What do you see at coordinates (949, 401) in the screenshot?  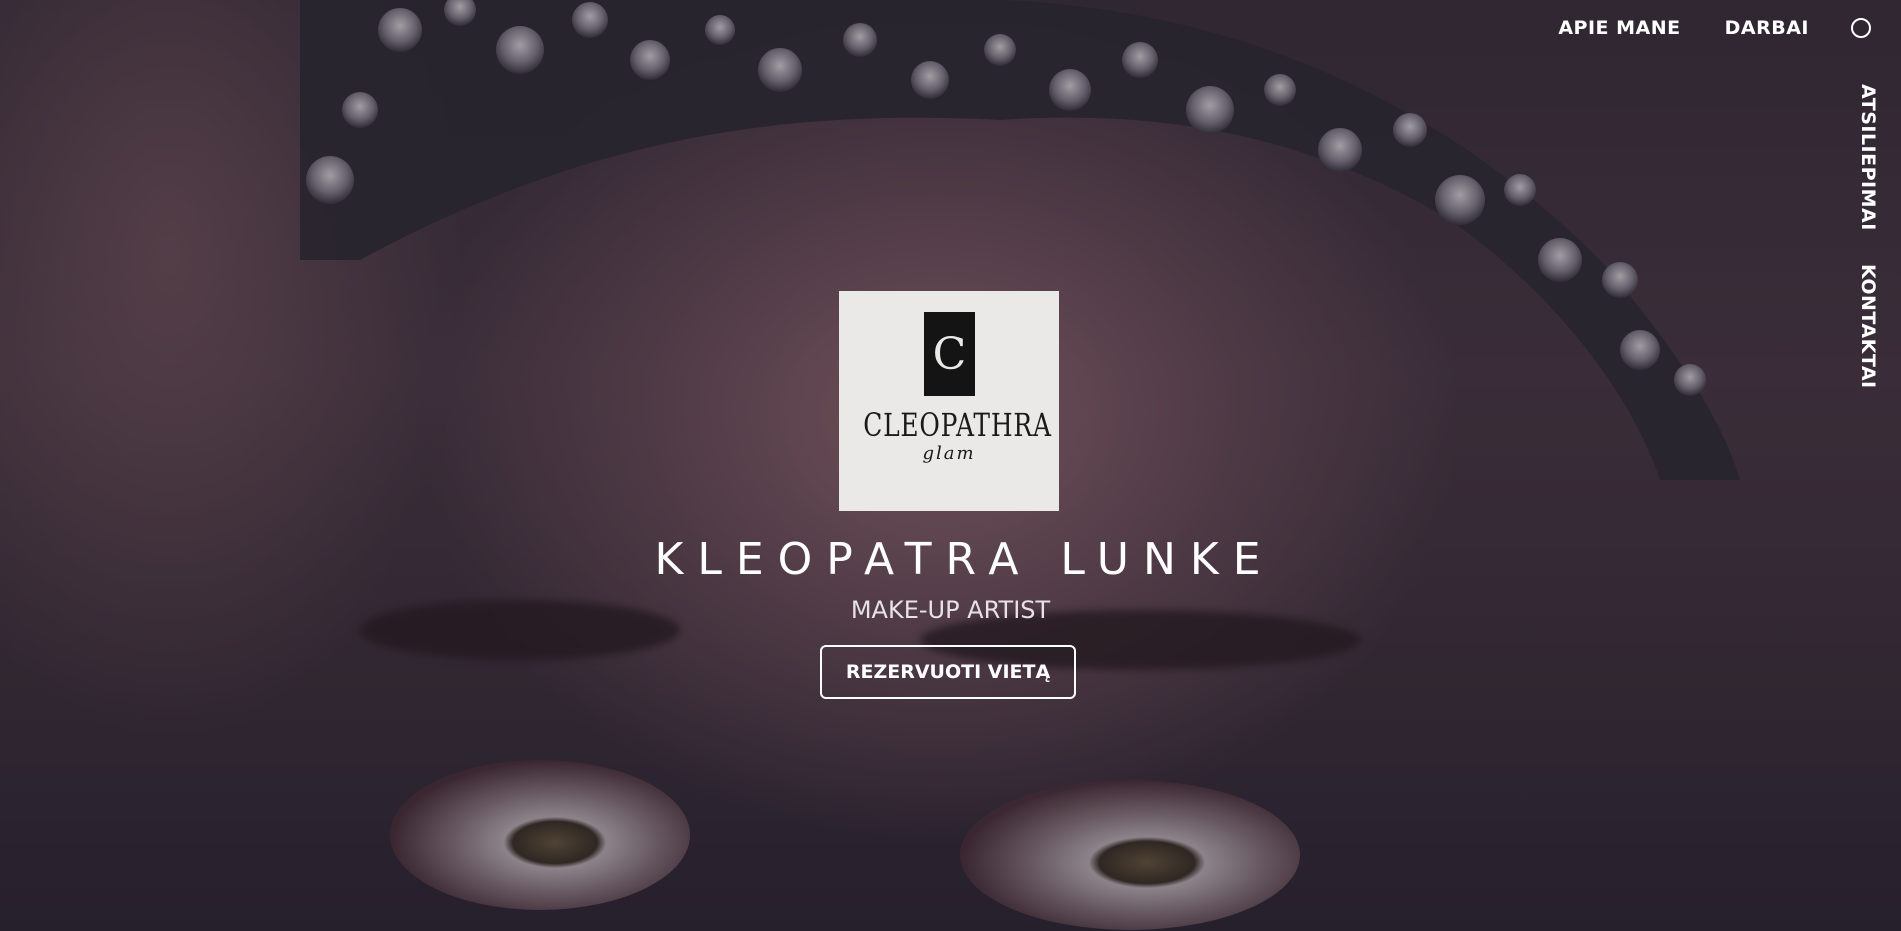 I see `brand-logo: C CLEOPATHRA glam` at bounding box center [949, 401].